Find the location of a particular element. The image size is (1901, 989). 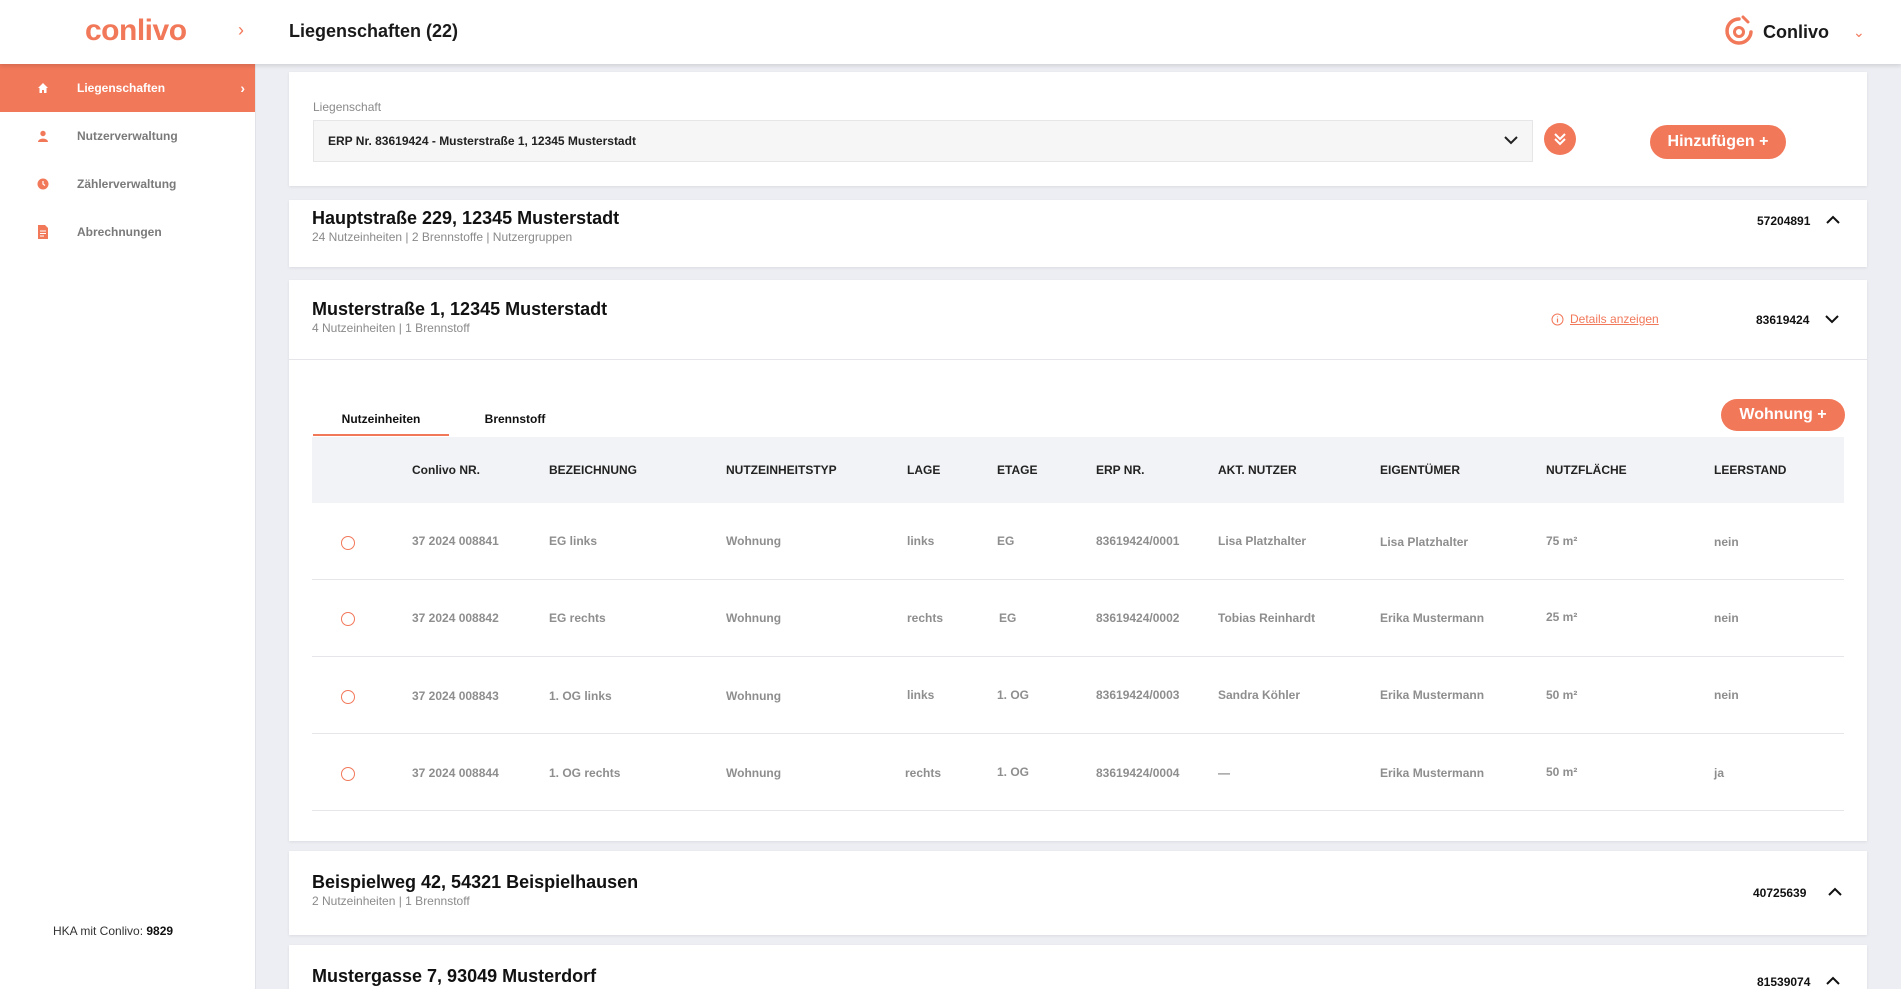

column-header: ETAGE is located at coordinates (1017, 470).